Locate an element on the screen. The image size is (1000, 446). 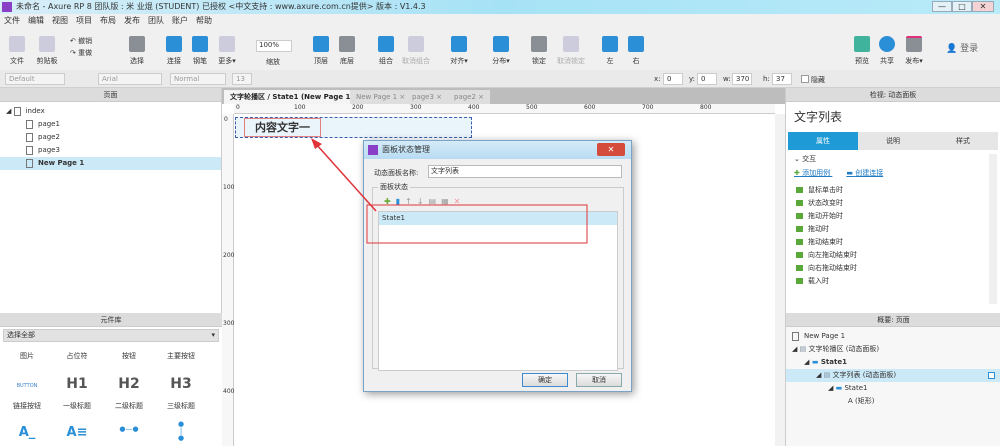
page-page3: page3 is located at coordinates (110, 150).